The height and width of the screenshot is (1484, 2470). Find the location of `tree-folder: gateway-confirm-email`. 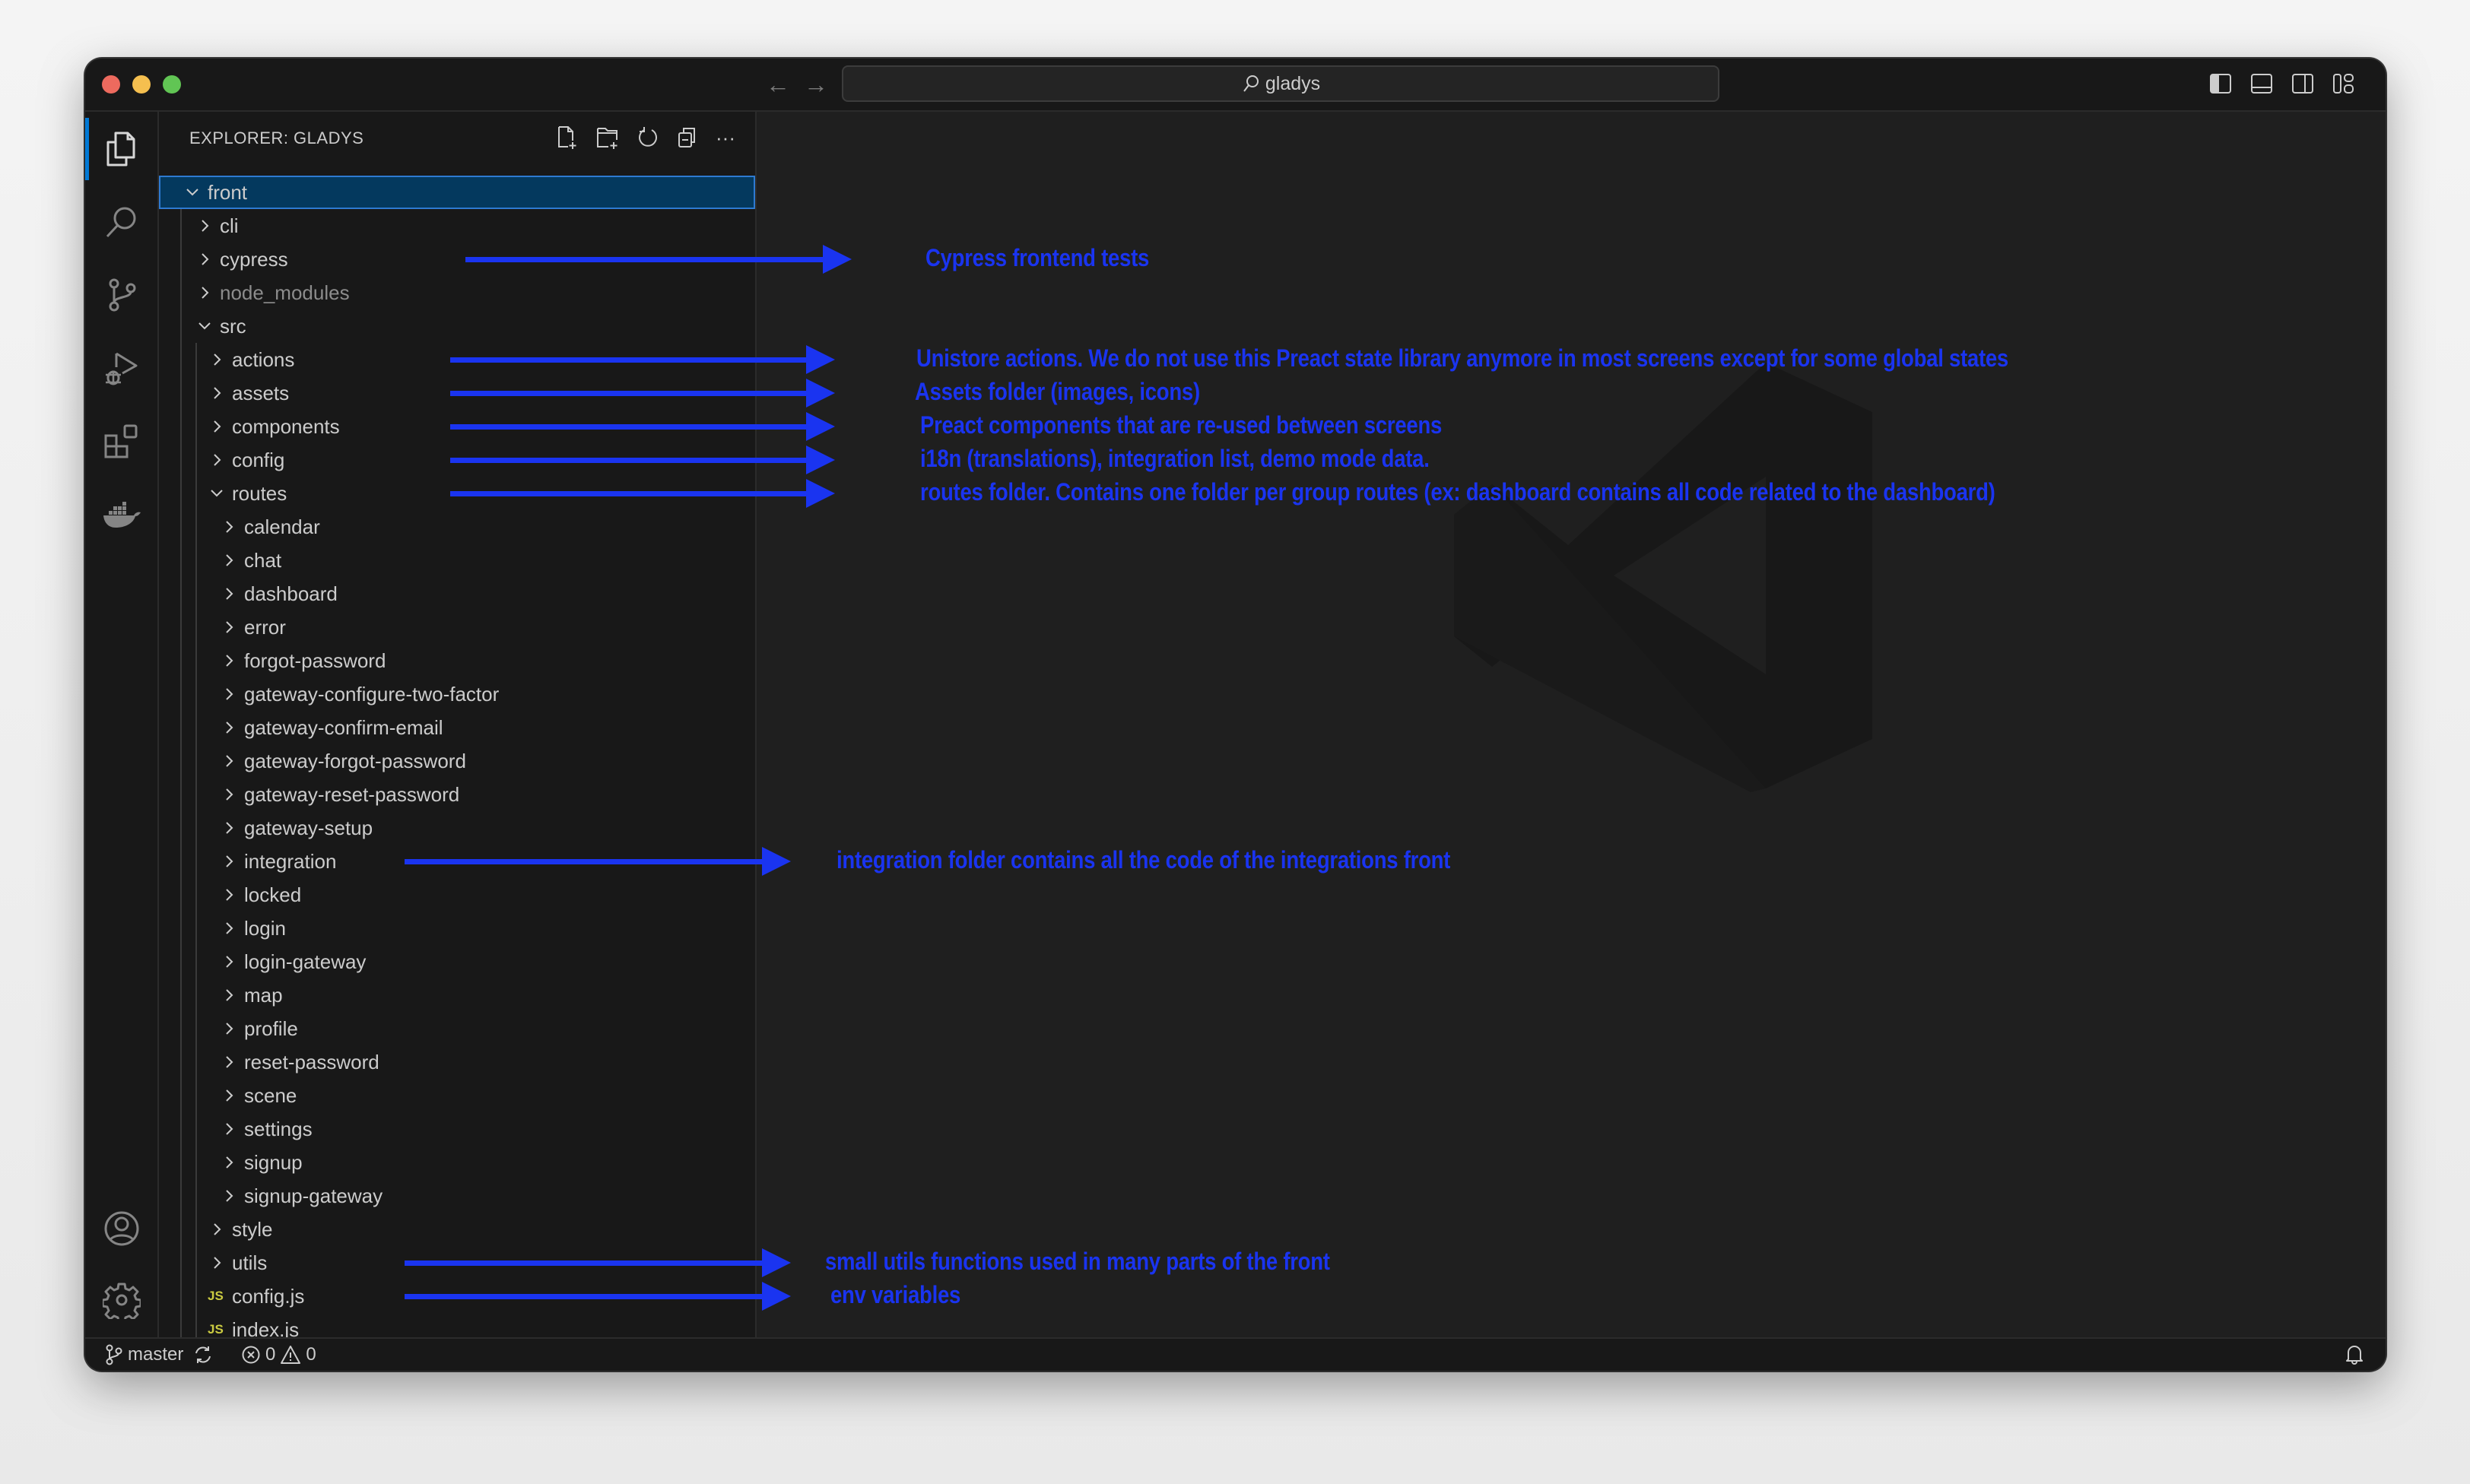

tree-folder: gateway-confirm-email is located at coordinates (457, 727).